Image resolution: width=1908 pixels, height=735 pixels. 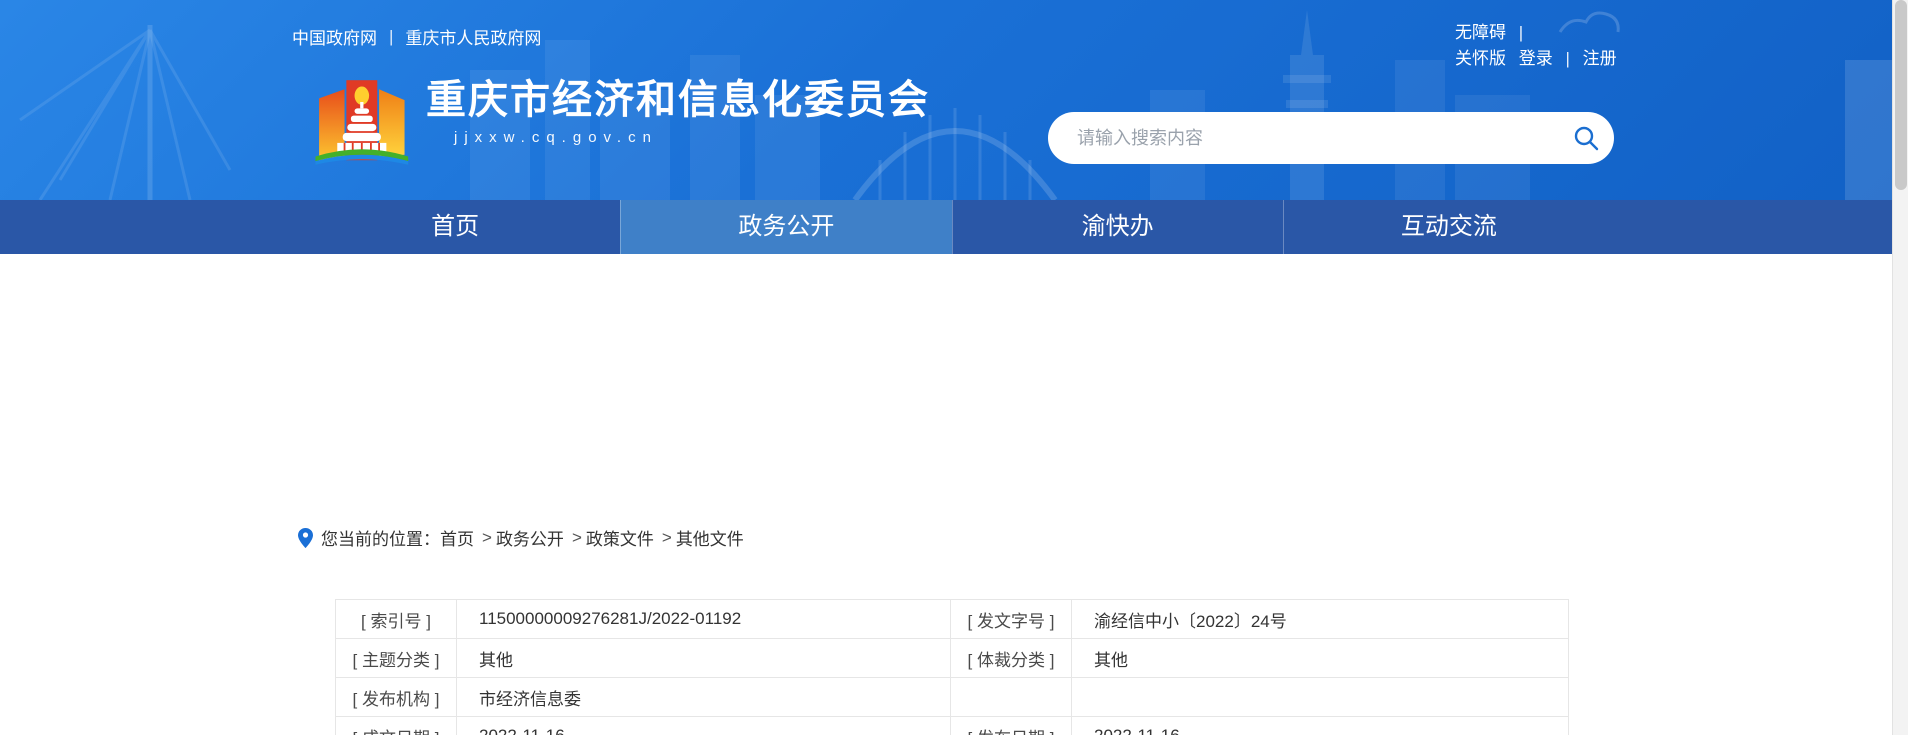 I want to click on meta-label-empty, so click(x=1011, y=697).